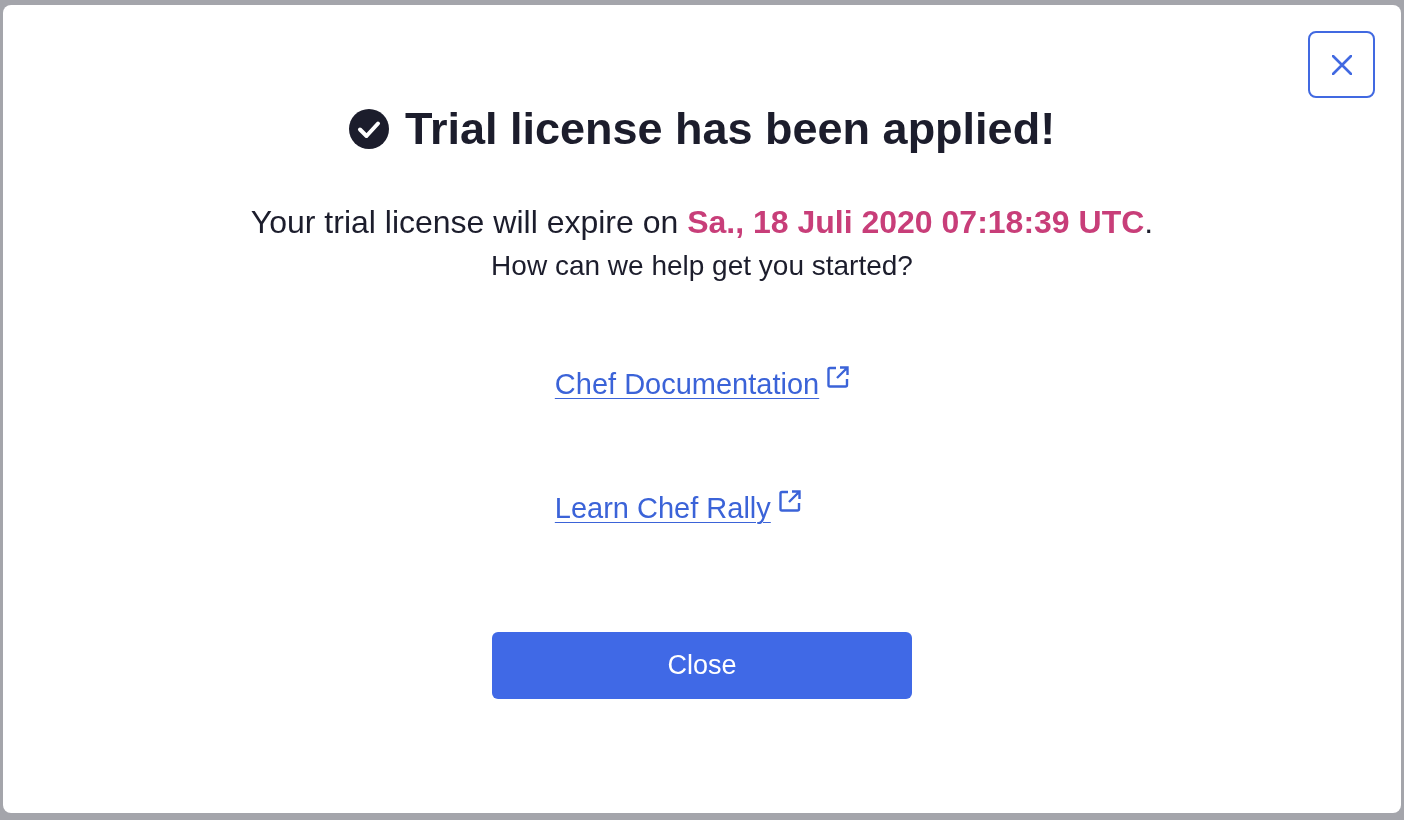  What do you see at coordinates (730, 129) in the screenshot?
I see `dialog-title: Trial license has been applied!` at bounding box center [730, 129].